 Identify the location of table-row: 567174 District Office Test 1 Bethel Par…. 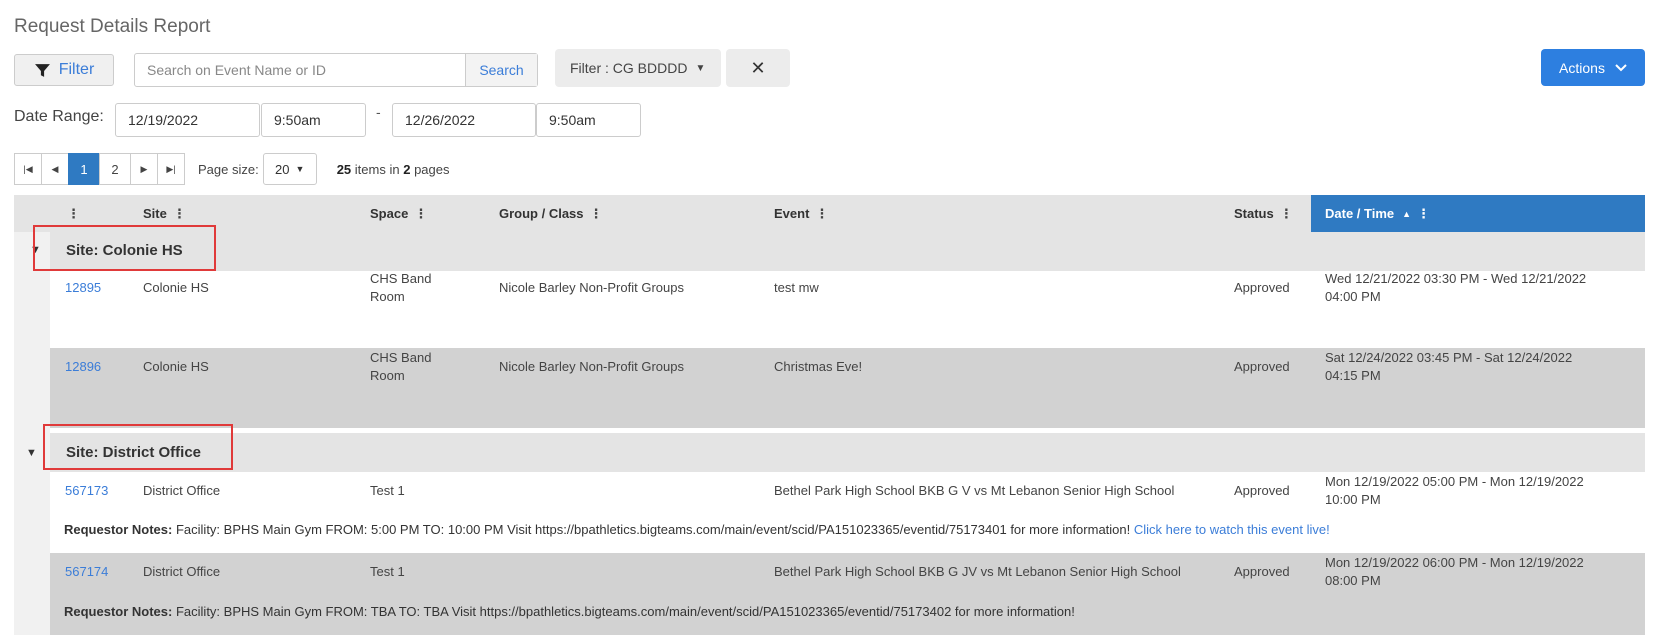
(847, 594).